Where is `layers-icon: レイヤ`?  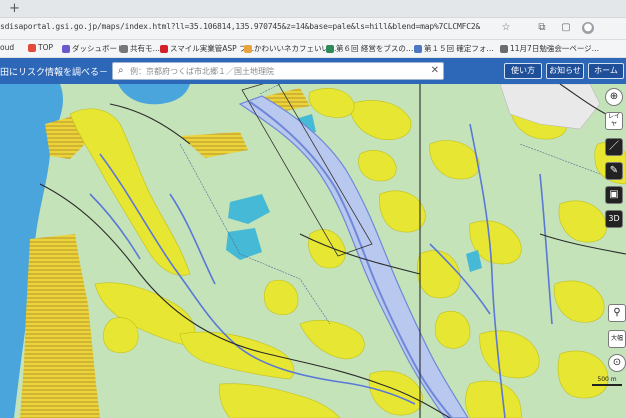
layers-icon: レイヤ is located at coordinates (614, 121).